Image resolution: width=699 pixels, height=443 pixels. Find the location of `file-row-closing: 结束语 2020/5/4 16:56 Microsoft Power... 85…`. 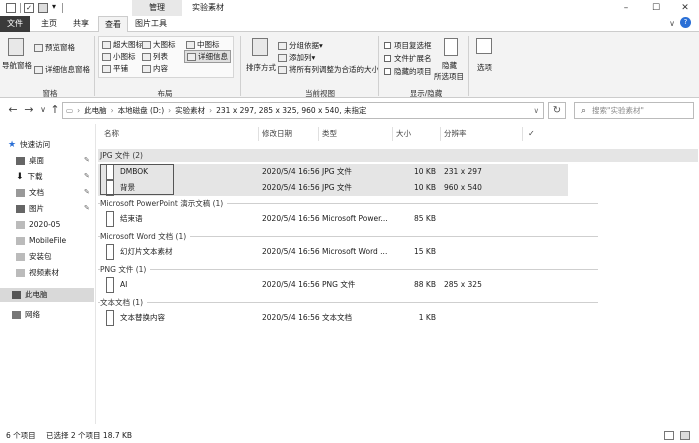

file-row-closing: 结束语 2020/5/4 16:56 Microsoft Power... 85… is located at coordinates (333, 219).